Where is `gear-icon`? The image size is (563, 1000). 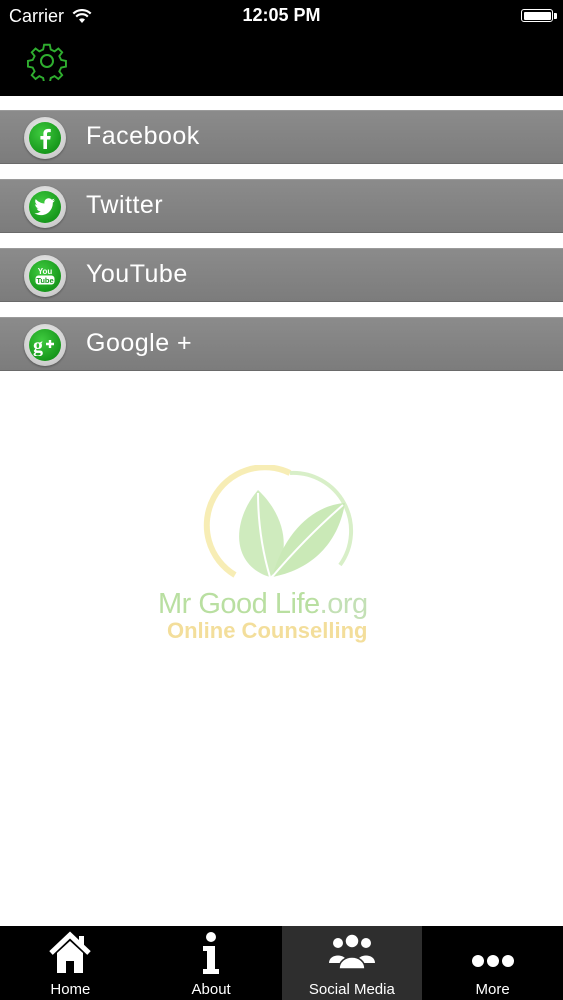 gear-icon is located at coordinates (47, 63).